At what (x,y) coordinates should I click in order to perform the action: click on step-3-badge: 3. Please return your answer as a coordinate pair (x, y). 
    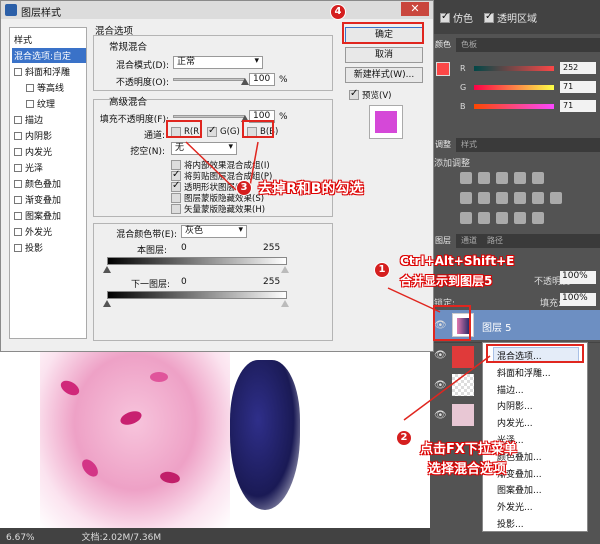
    Looking at the image, I should click on (244, 188).